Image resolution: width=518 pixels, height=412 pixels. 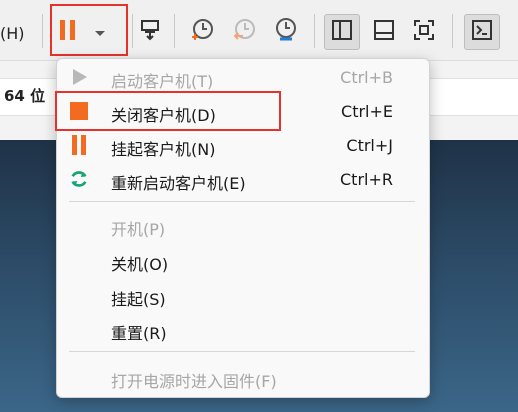 I want to click on menu-item-label: 打开电源时进入固件(F), so click(x=194, y=381).